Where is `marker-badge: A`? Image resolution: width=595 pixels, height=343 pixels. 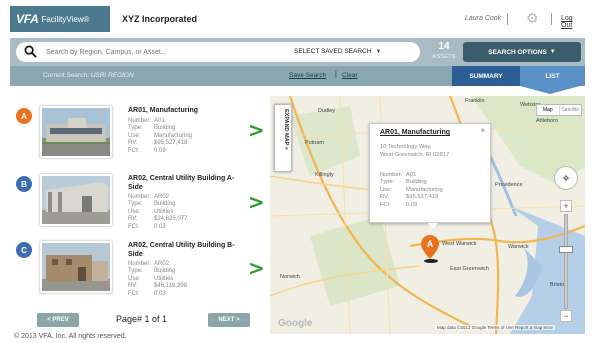
marker-badge: A is located at coordinates (24, 116).